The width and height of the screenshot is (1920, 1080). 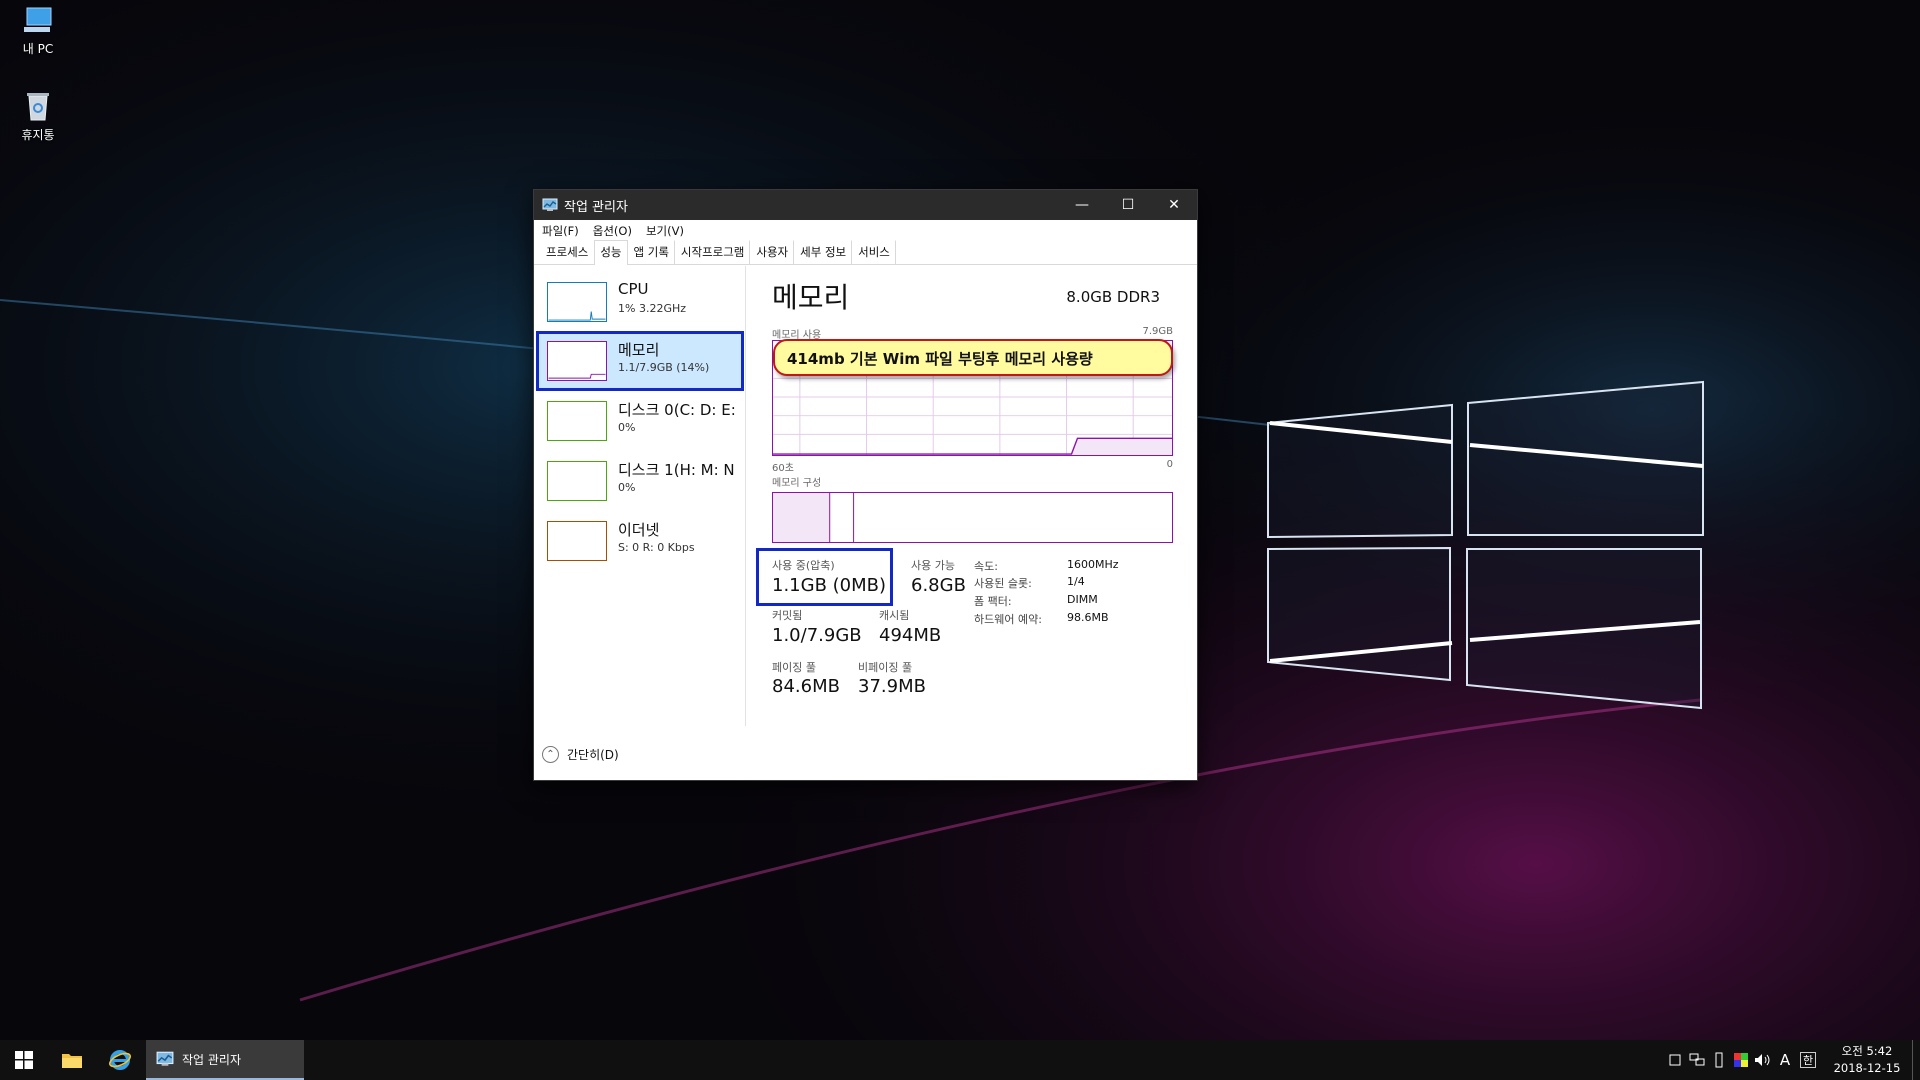 I want to click on fewer-details-link: ⌃ 간단히(D), so click(x=580, y=754).